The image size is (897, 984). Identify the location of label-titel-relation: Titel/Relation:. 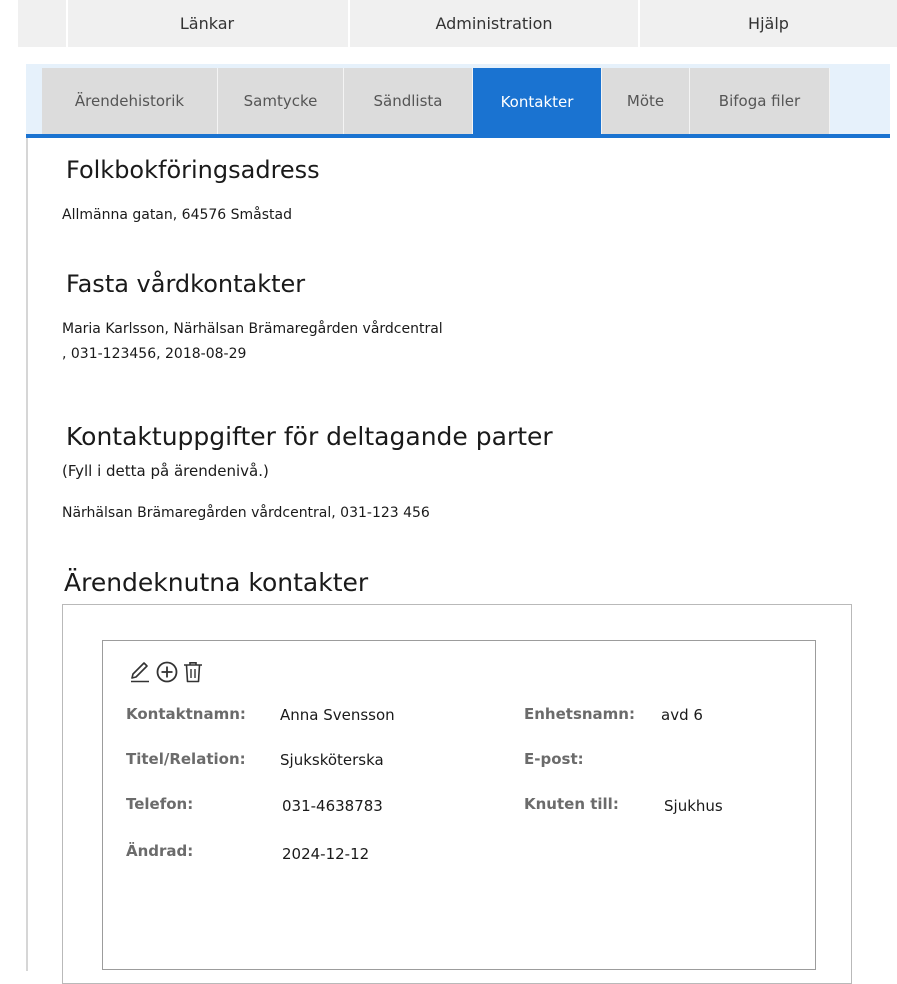
(186, 759).